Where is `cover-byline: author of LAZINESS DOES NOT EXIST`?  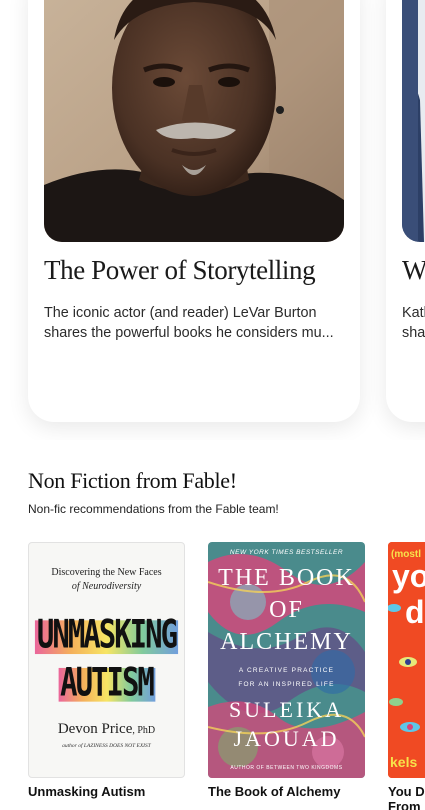
cover-byline: author of LAZINESS DOES NOT EXIST is located at coordinates (106, 746).